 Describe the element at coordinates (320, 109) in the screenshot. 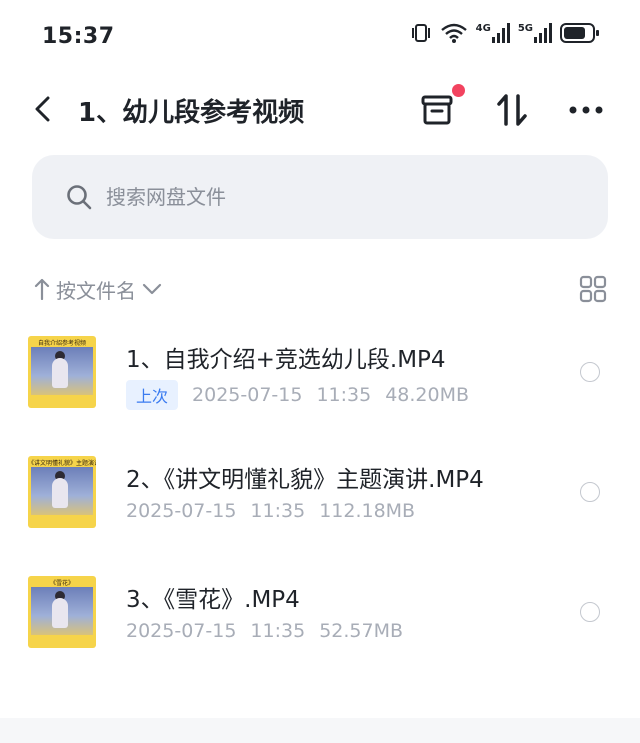

I see `header: 1、幼儿段参考视频` at that location.